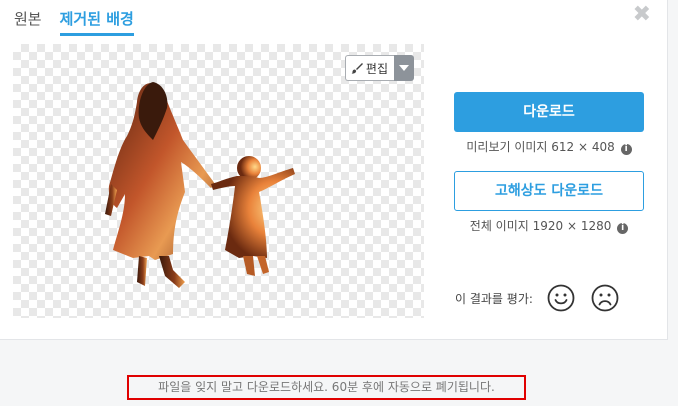  What do you see at coordinates (28, 22) in the screenshot?
I see `tab-original: 원본` at bounding box center [28, 22].